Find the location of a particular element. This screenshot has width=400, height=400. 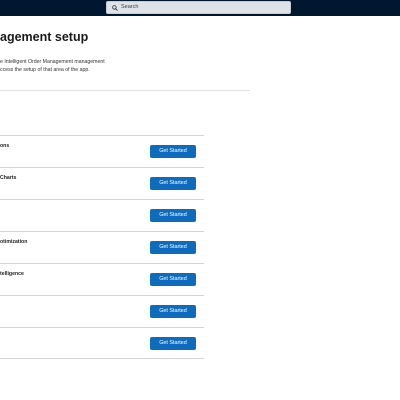

setup-row: otimization Get Started is located at coordinates (102, 247).